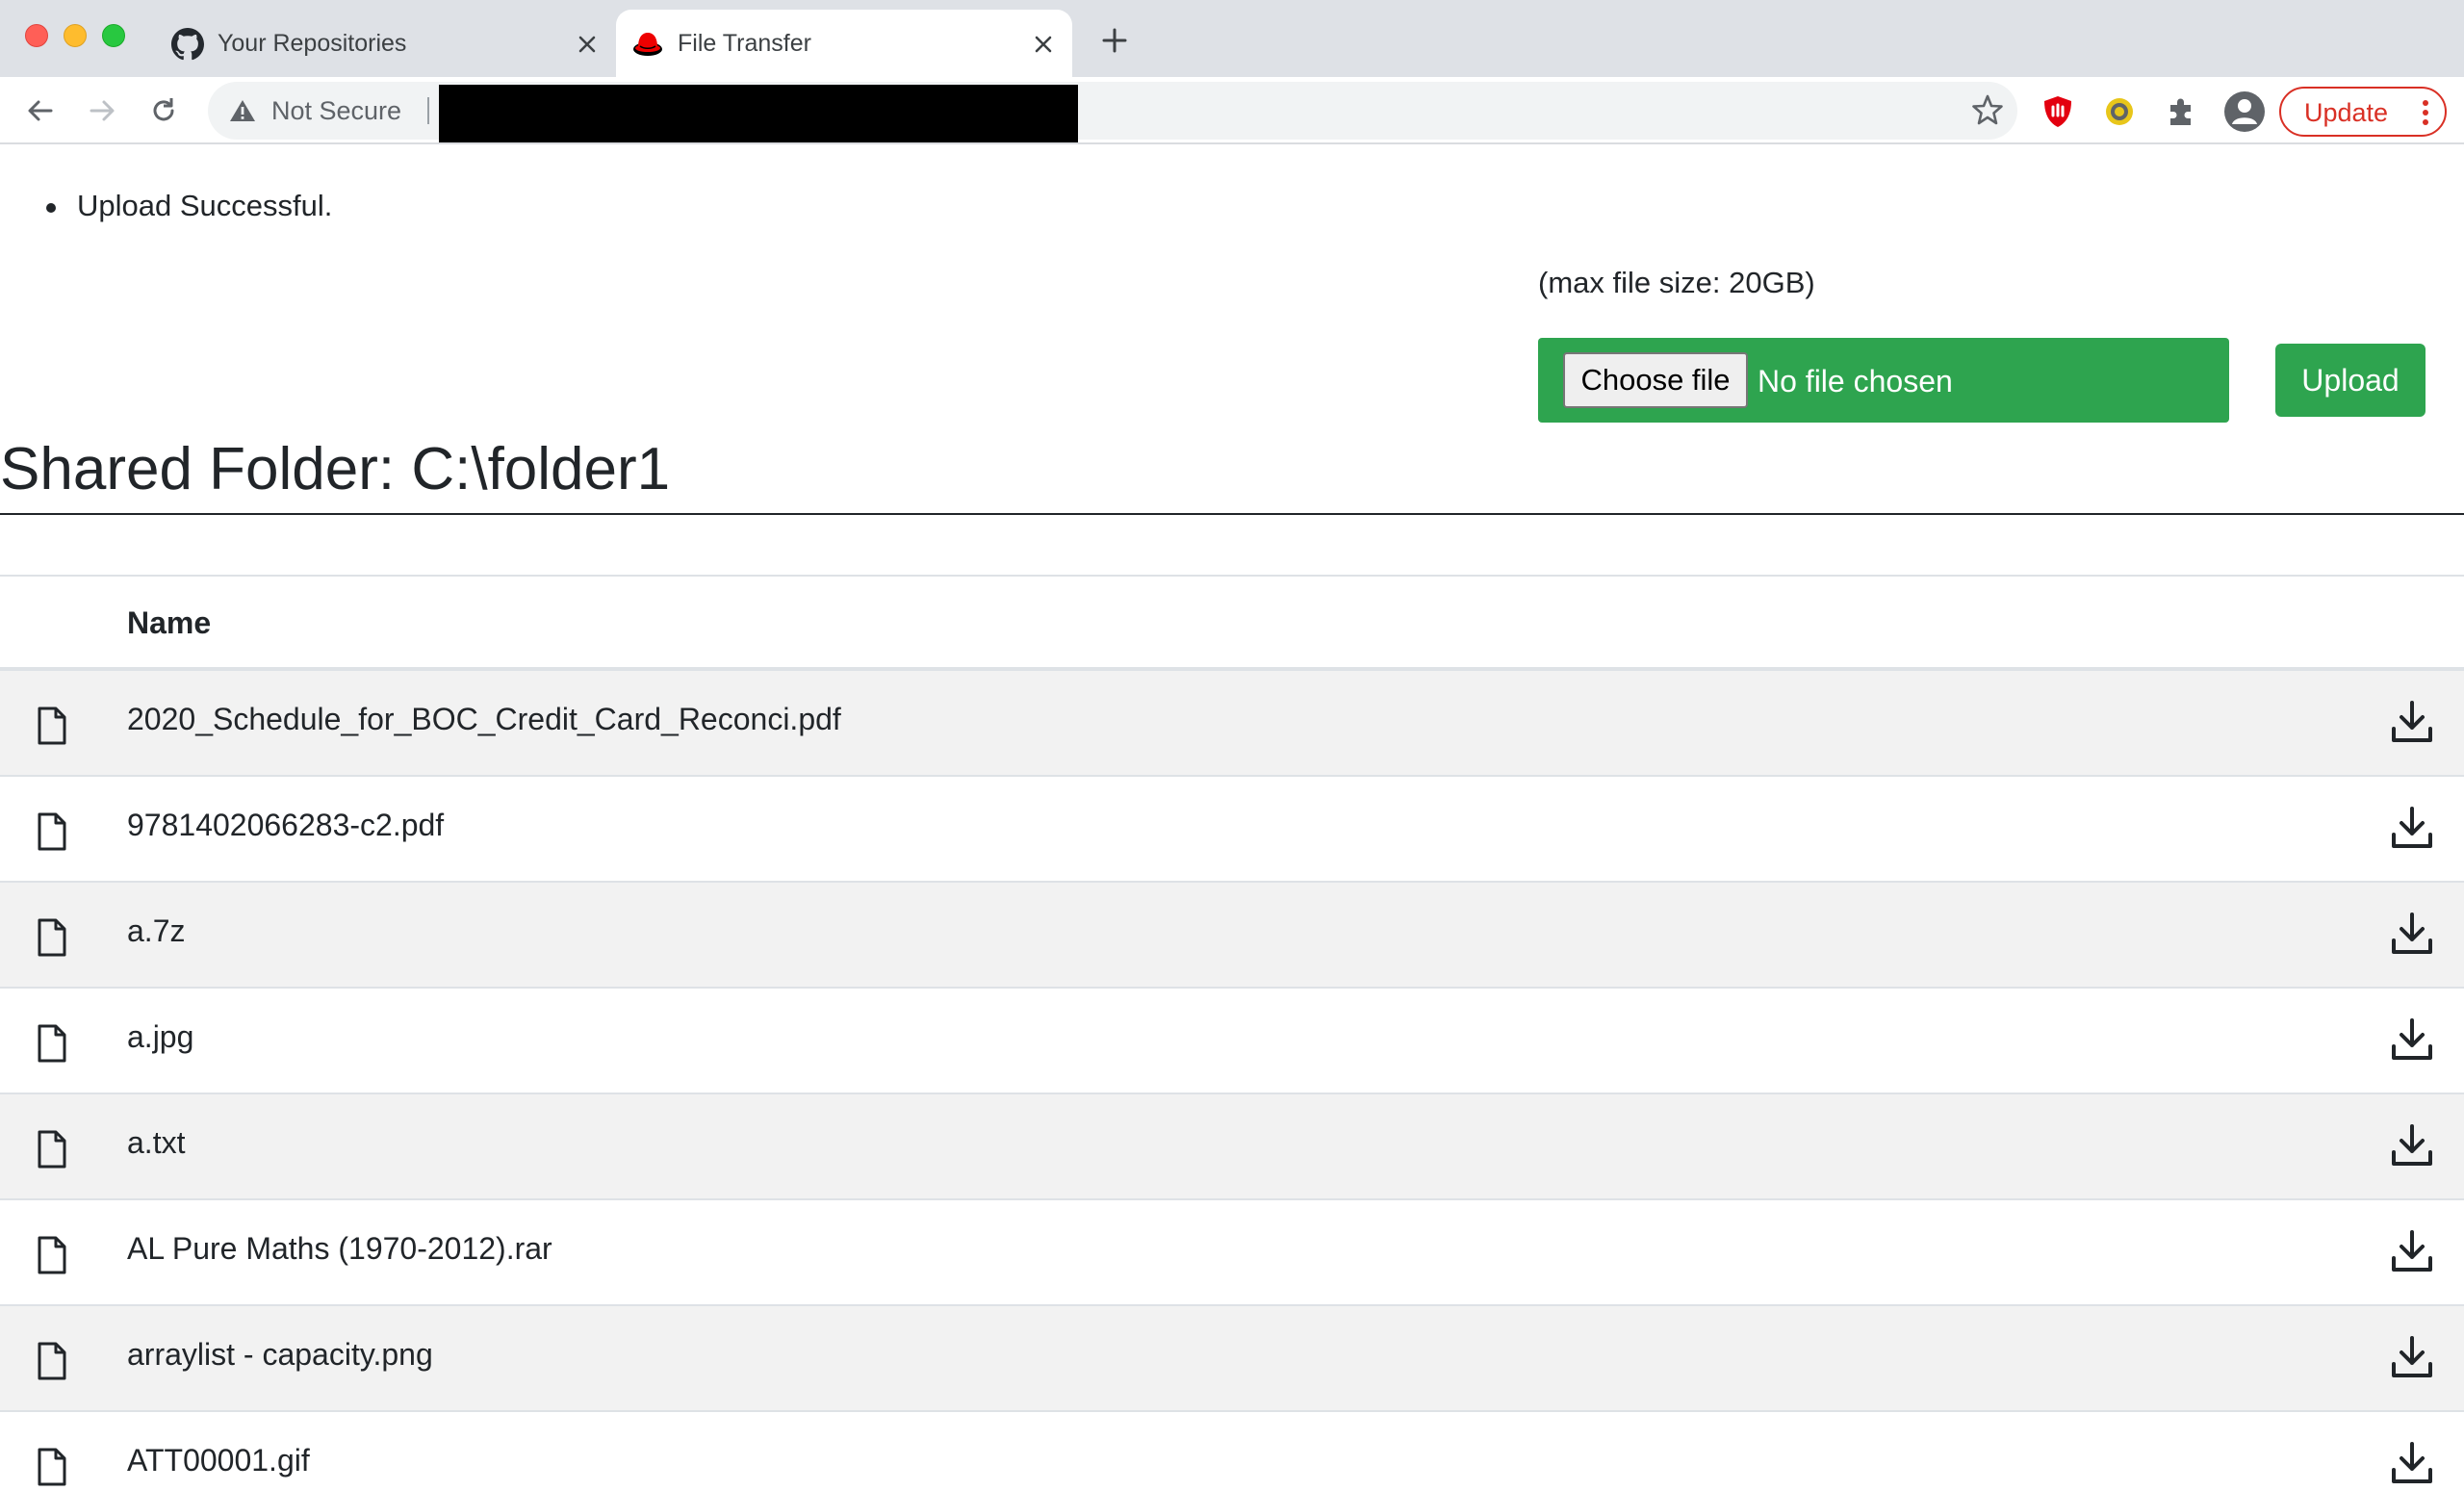 The width and height of the screenshot is (2464, 1491). Describe the element at coordinates (169, 622) in the screenshot. I see `column-header-name: Name` at that location.